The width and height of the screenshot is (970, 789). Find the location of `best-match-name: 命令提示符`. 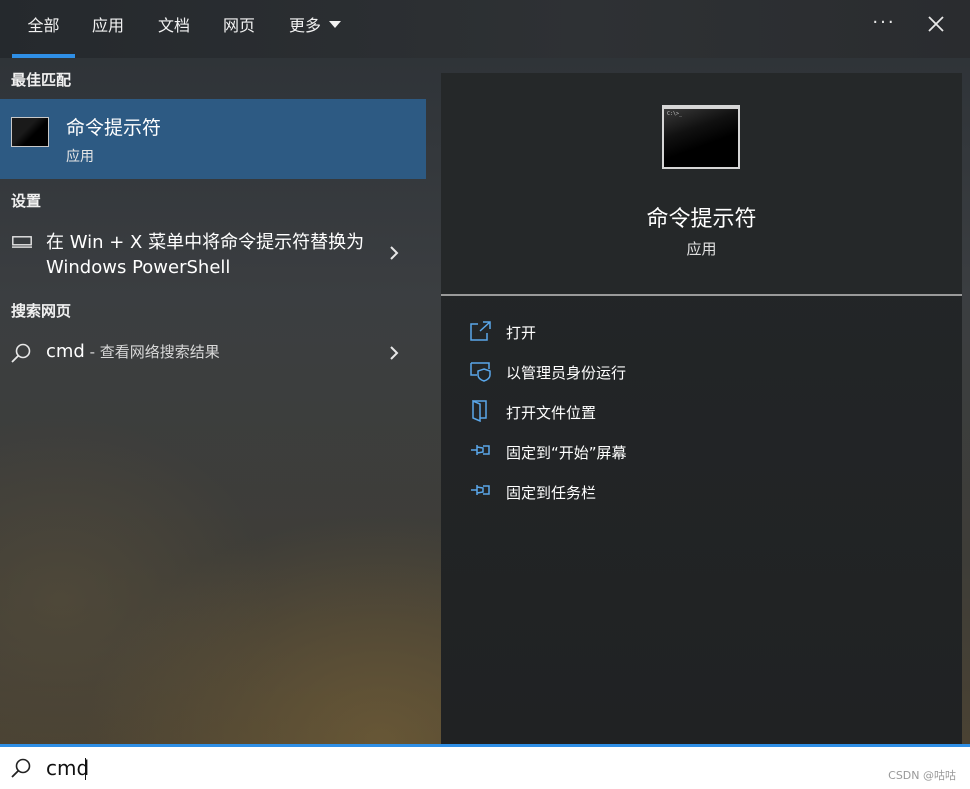

best-match-name: 命令提示符 is located at coordinates (114, 128).